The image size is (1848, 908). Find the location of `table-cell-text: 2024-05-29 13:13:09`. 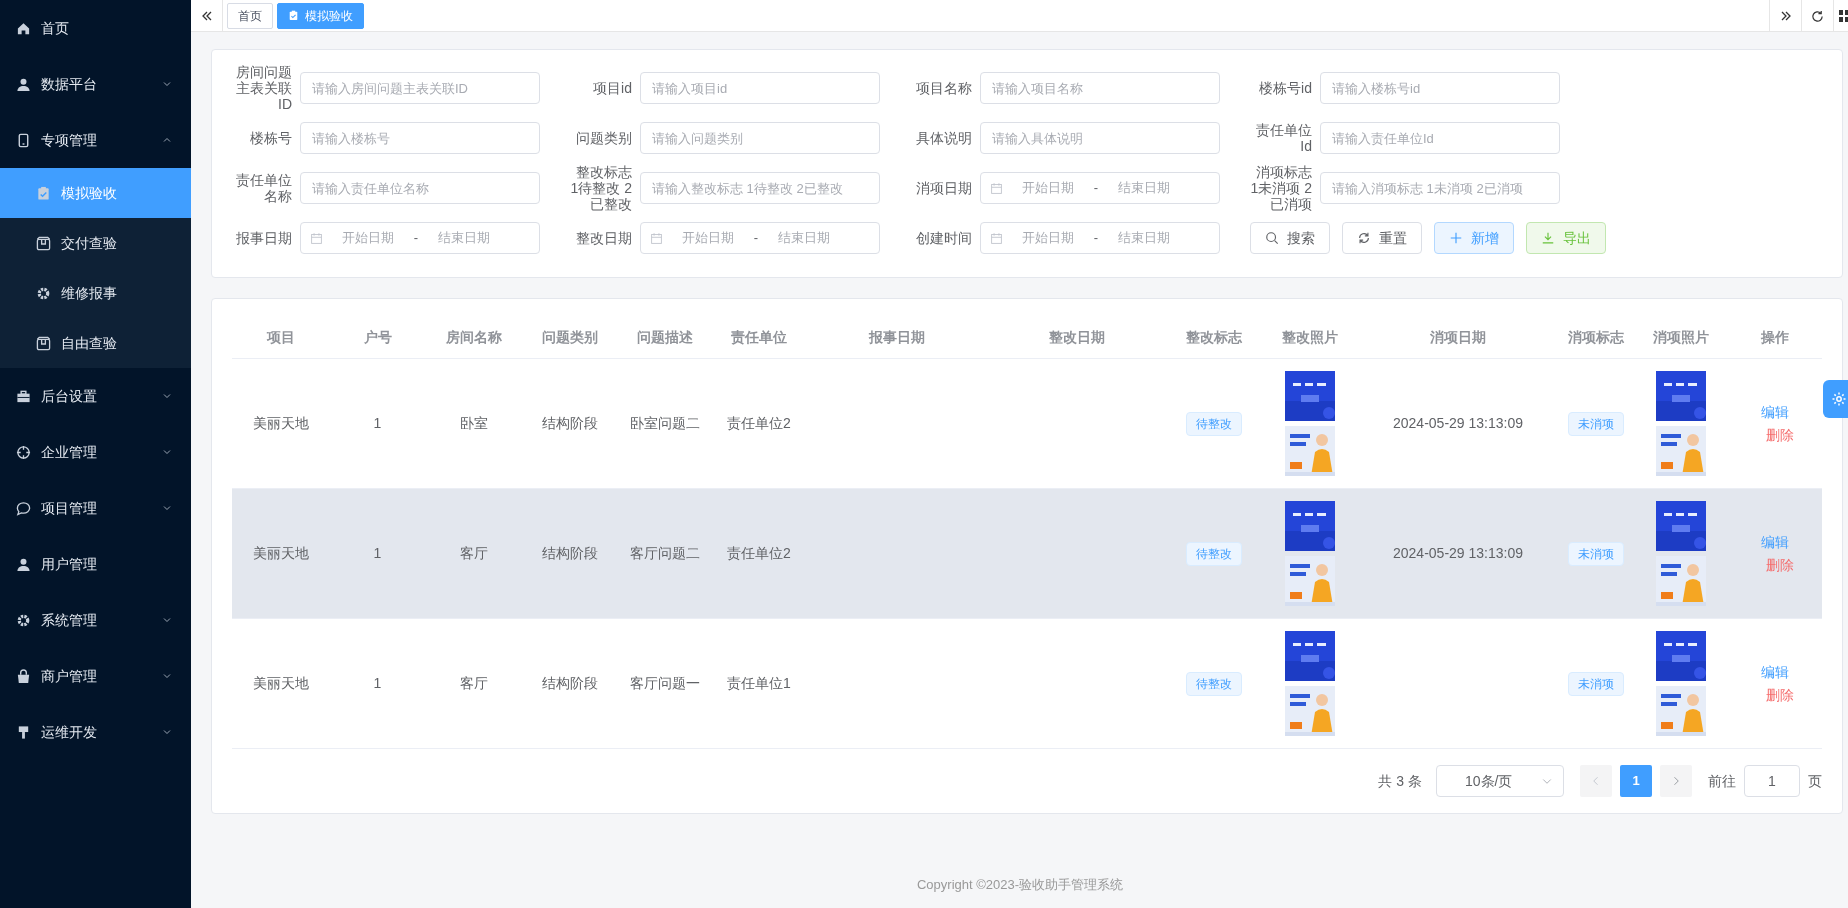

table-cell-text: 2024-05-29 13:13:09 is located at coordinates (1458, 553).